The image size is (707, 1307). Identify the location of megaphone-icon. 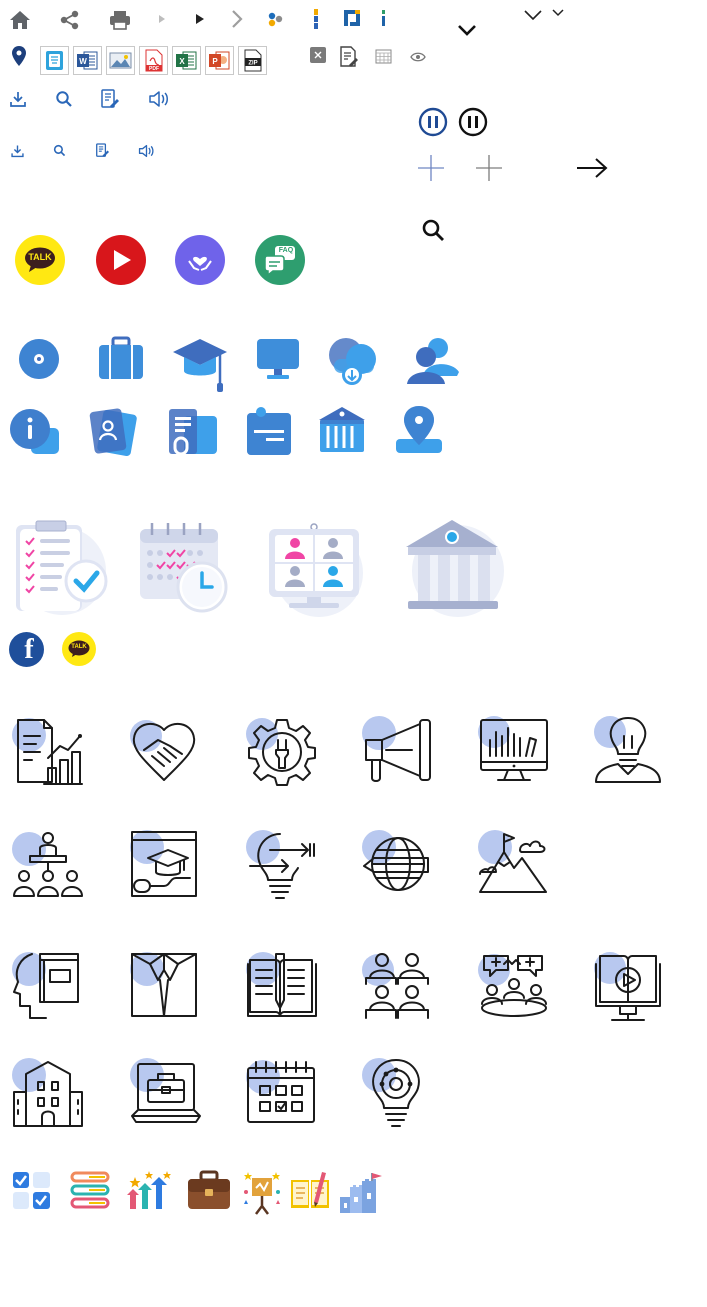
(398, 752).